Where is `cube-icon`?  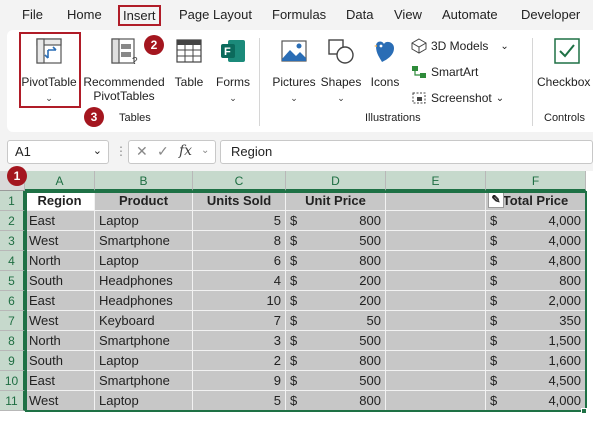 cube-icon is located at coordinates (419, 46).